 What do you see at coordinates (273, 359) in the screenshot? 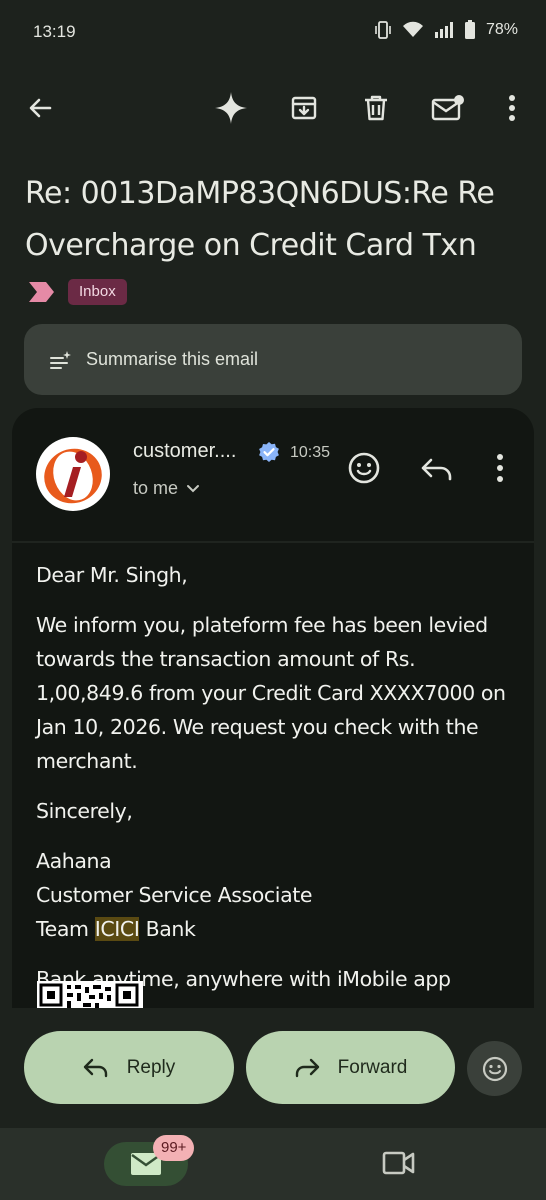
I see `summarise-button: Summarise this email` at bounding box center [273, 359].